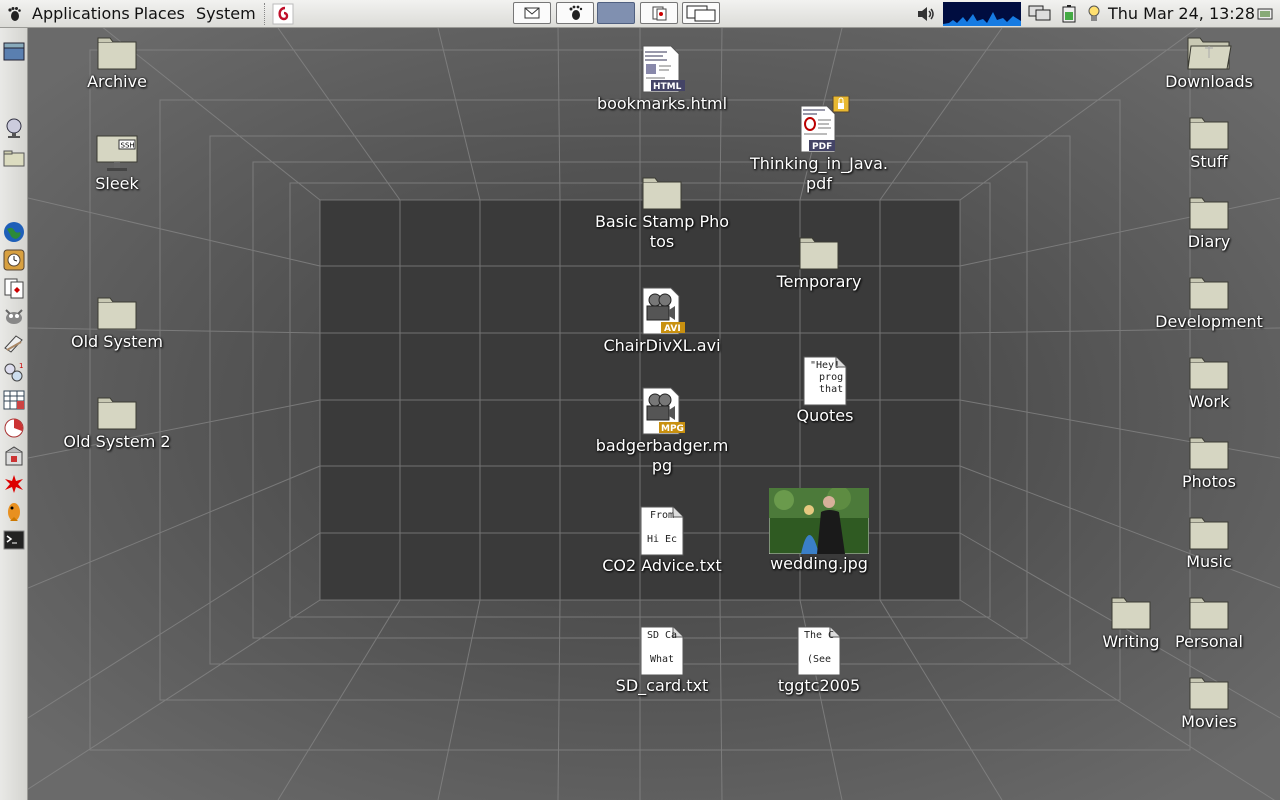 This screenshot has width=1280, height=800. Describe the element at coordinates (1209, 81) in the screenshot. I see `icon-label: Downloads` at that location.